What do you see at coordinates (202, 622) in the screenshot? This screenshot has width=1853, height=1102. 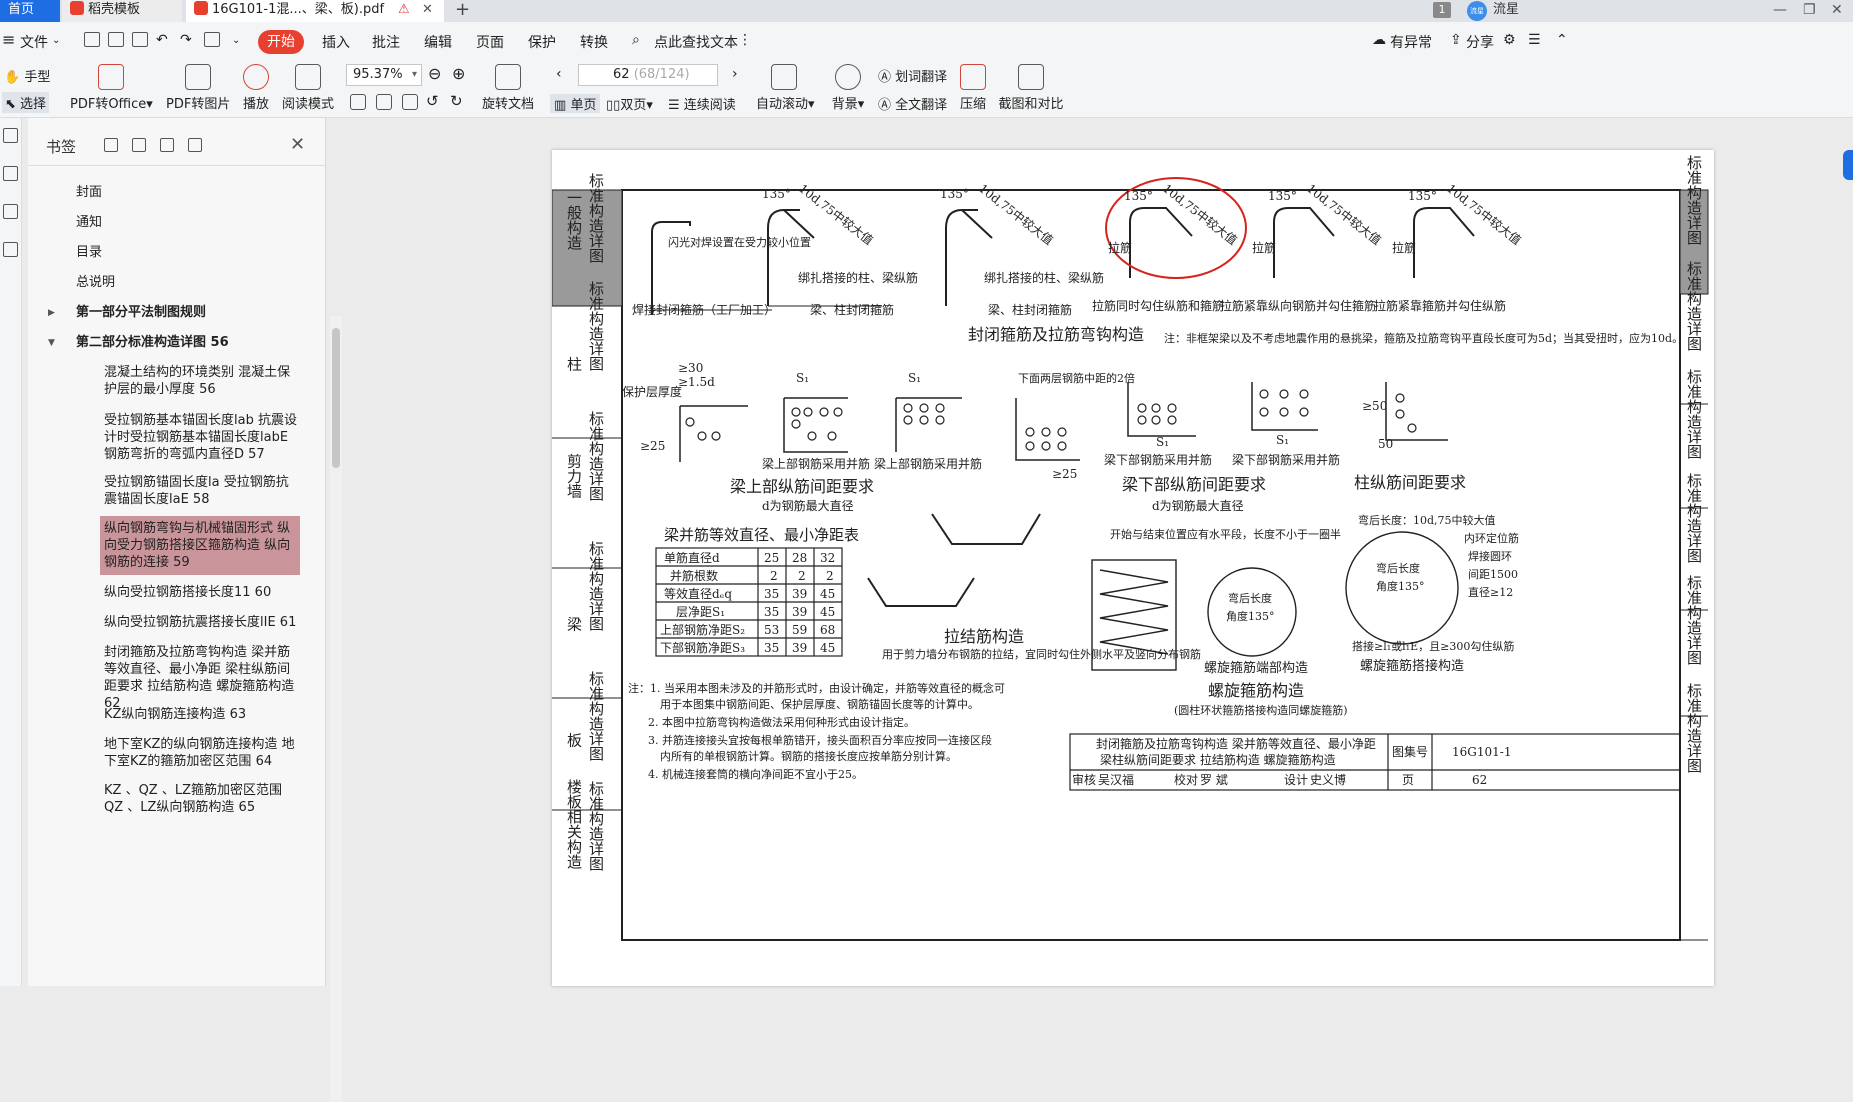 I see `bookmark-subitem: 纵向受拉钢筋抗震搭接长度lIE 61` at bounding box center [202, 622].